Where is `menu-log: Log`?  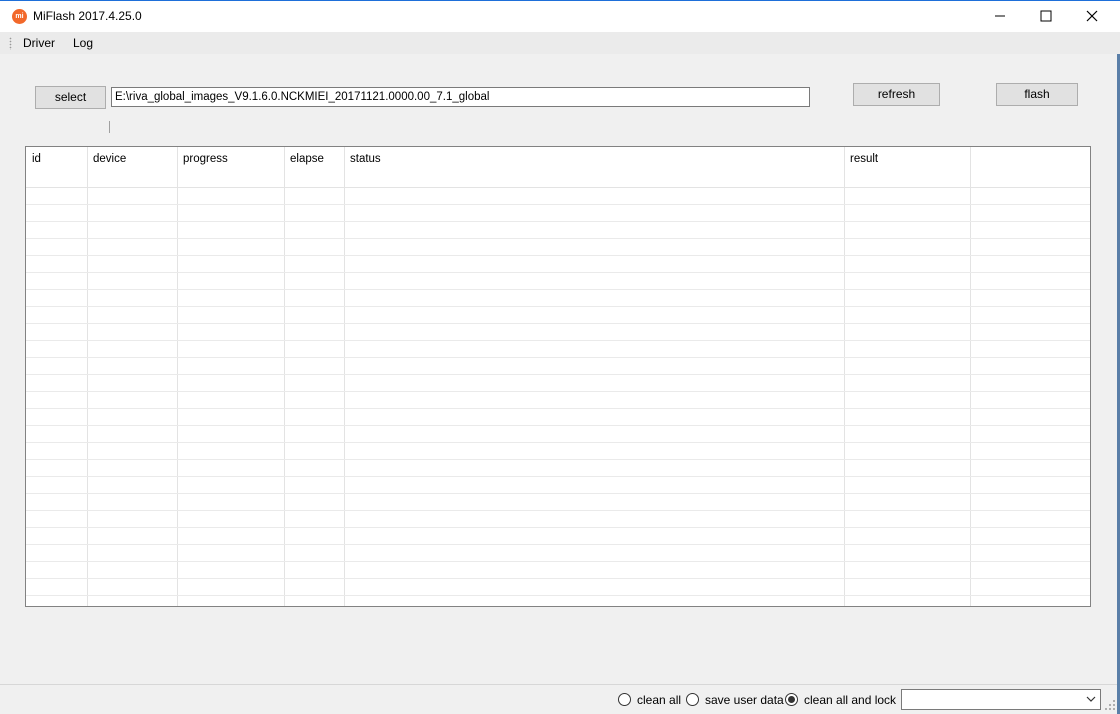
menu-log: Log is located at coordinates (83, 43).